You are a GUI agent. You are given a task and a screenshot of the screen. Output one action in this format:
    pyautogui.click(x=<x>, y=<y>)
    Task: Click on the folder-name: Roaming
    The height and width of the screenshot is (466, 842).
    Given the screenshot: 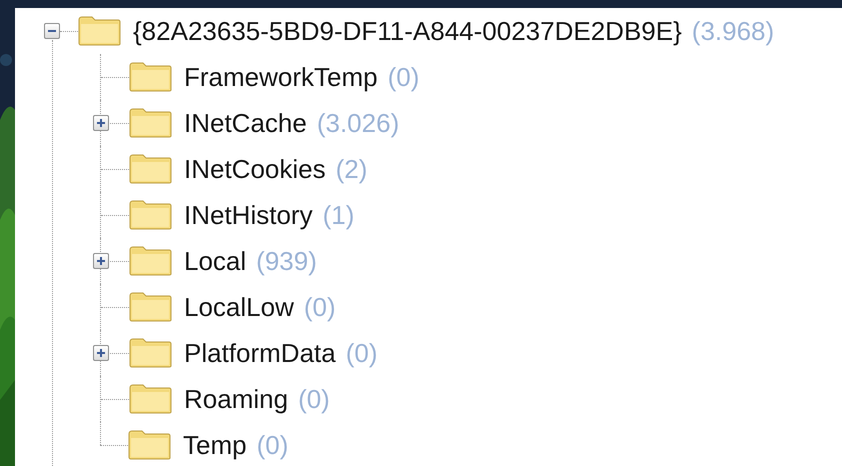 What is the action you would take?
    pyautogui.click(x=236, y=399)
    